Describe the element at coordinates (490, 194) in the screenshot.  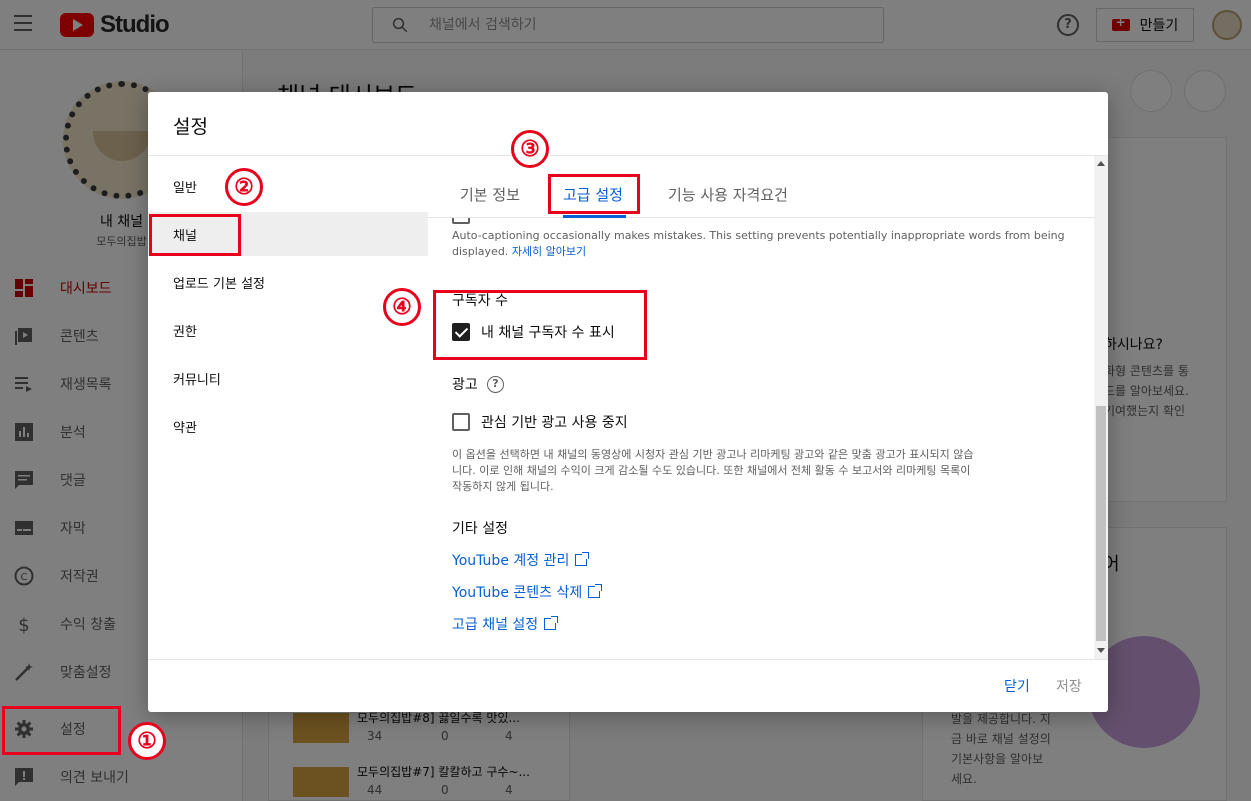
I see `tab-basic-info: 기본 정보` at that location.